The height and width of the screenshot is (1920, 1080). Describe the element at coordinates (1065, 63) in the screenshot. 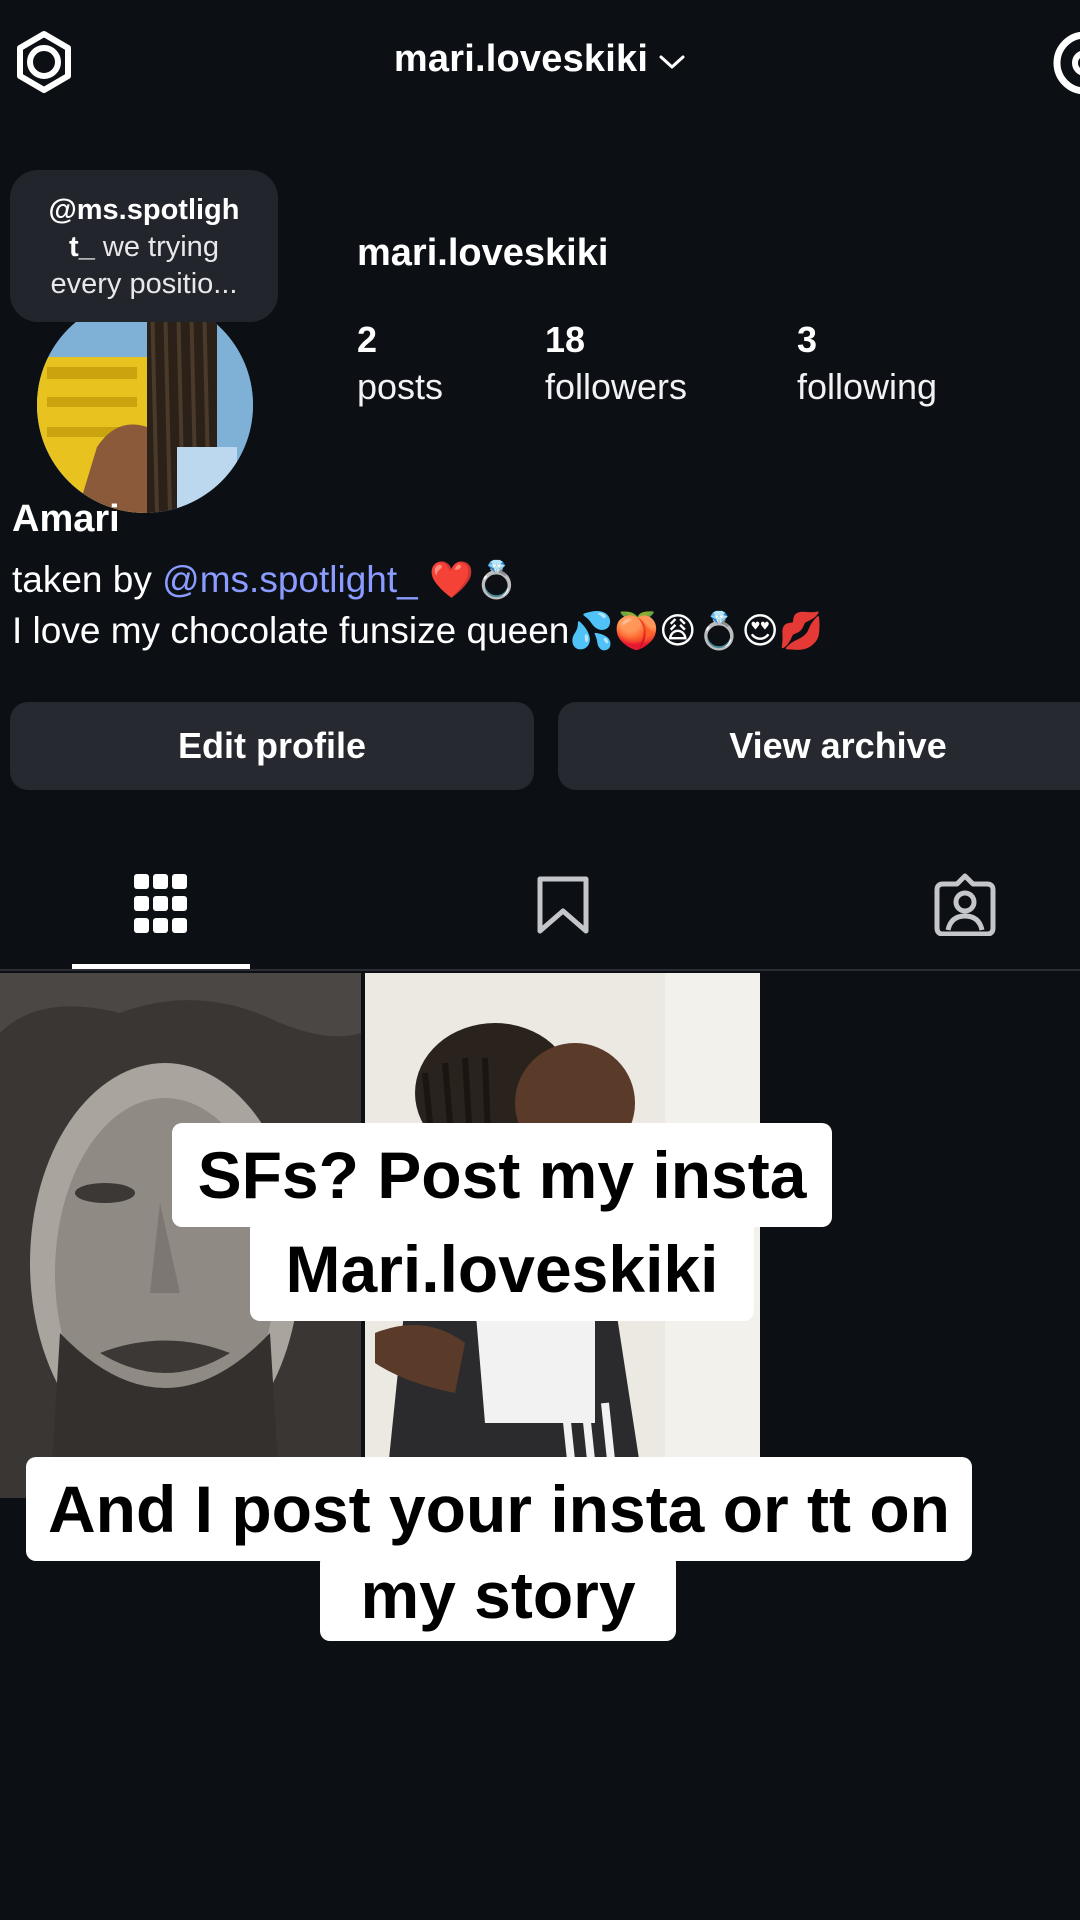

I see `threads-icon` at that location.